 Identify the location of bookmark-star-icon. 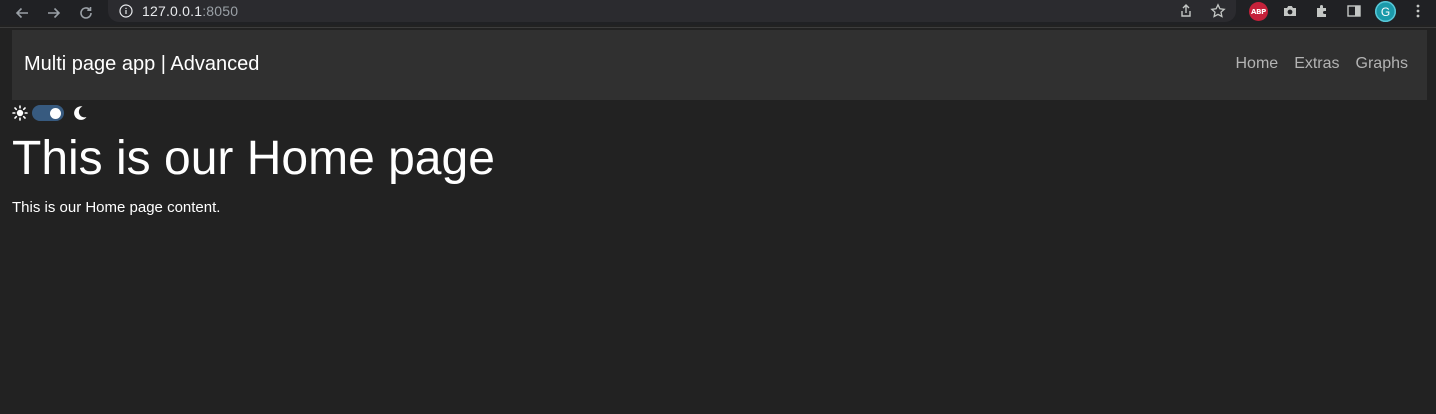
(1218, 11).